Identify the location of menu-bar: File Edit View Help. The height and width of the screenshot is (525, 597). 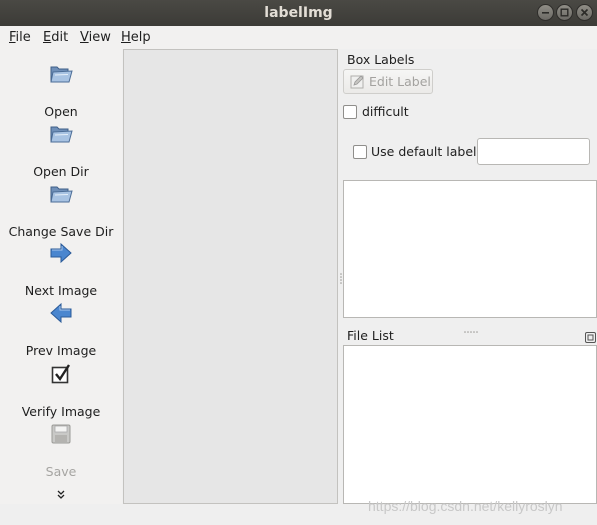
(298, 37).